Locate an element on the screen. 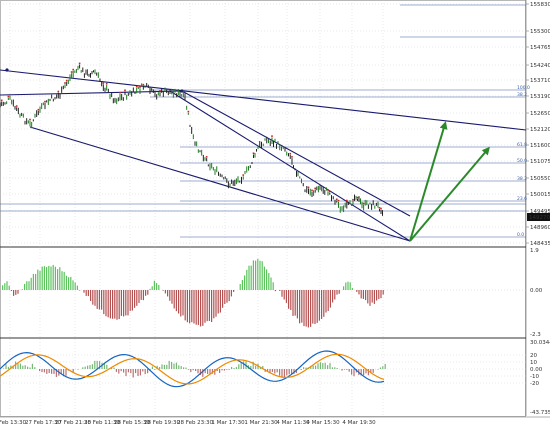 The width and height of the screenshot is (550, 430). time-label: 26 Feb 13:30 is located at coordinates (13, 423).